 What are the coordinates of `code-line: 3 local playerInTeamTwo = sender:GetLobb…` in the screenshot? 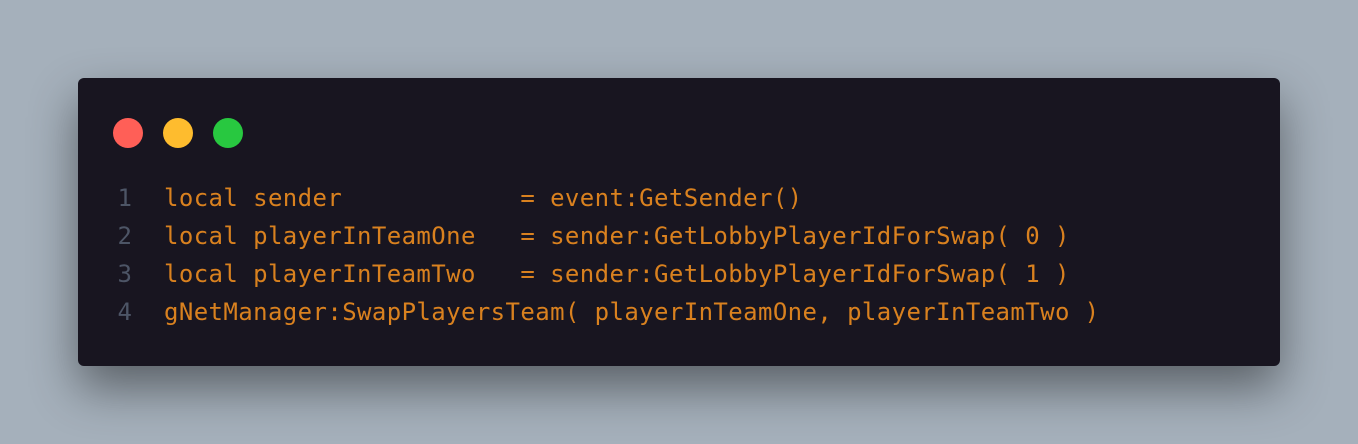 It's located at (679, 274).